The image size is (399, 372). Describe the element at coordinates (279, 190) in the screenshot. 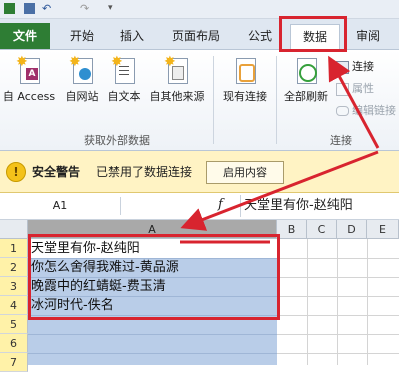

I see `annotation-arrow-to-column` at that location.